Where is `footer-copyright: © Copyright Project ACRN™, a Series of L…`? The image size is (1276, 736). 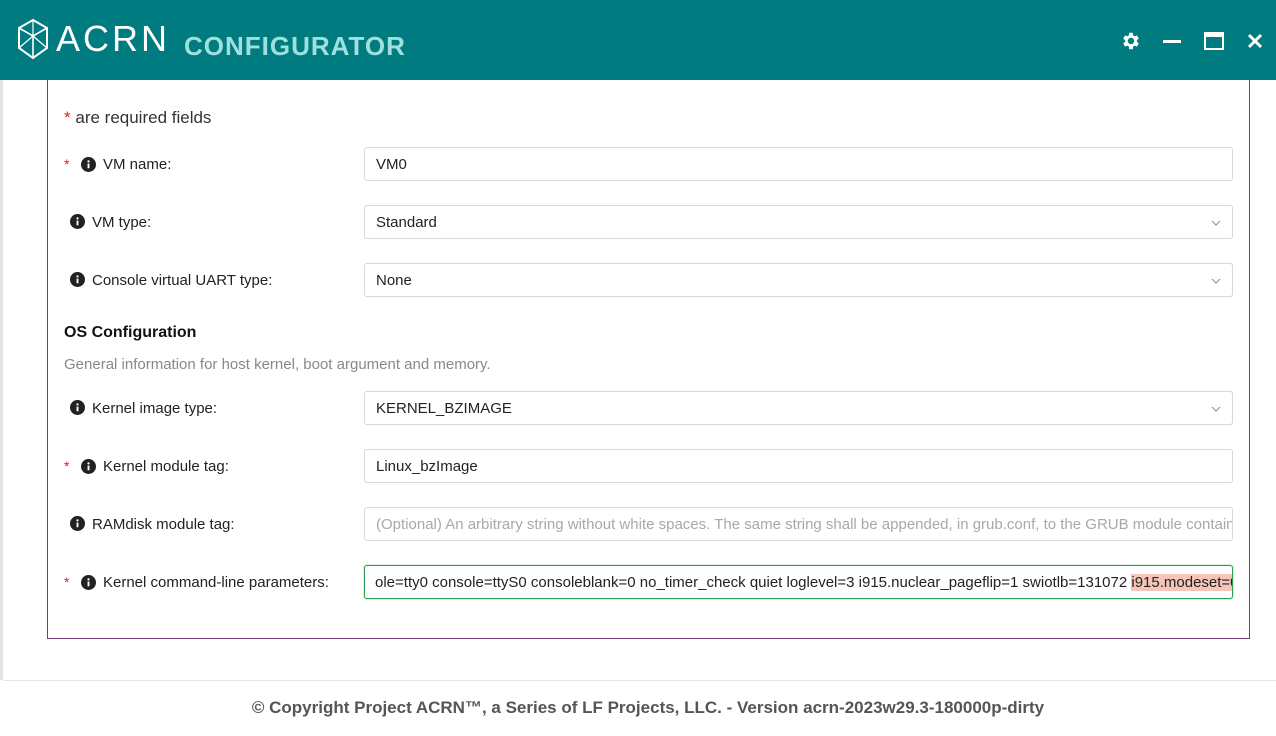 footer-copyright: © Copyright Project ACRN™, a Series of L… is located at coordinates (648, 707).